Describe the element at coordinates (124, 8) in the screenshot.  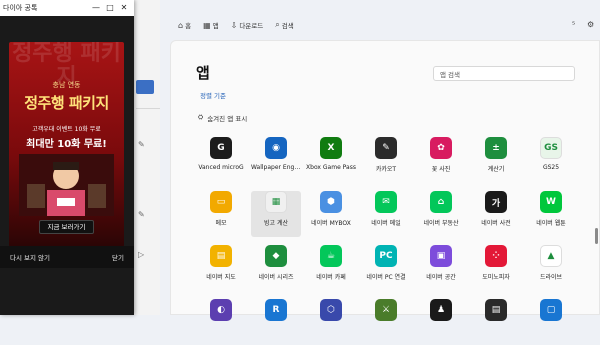
I see `close-button: ✕` at that location.